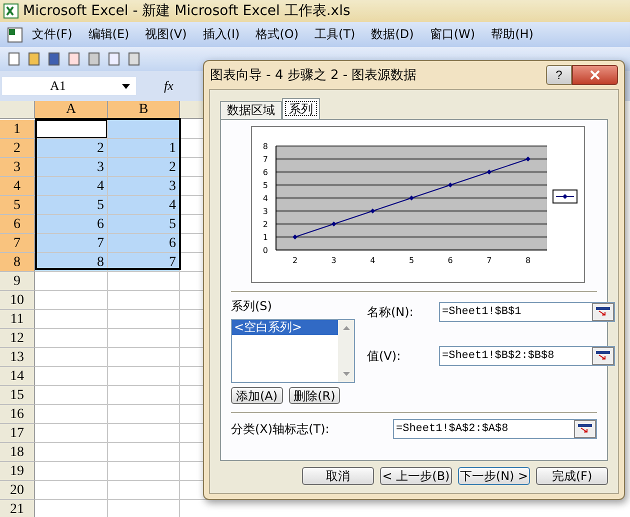 This screenshot has width=630, height=517. Describe the element at coordinates (251, 110) in the screenshot. I see `tab: 数据区域` at that location.